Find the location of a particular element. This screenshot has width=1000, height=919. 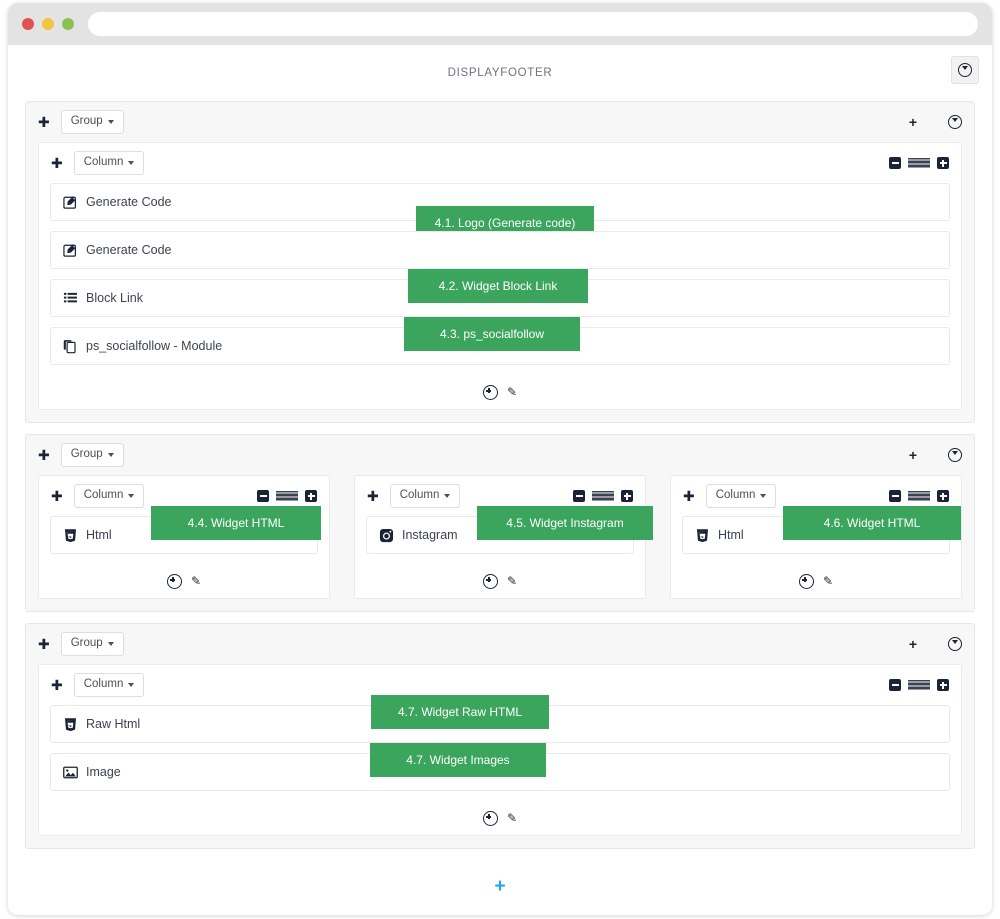

widget-label-group: ps_socialfollow - Module is located at coordinates (136, 346).